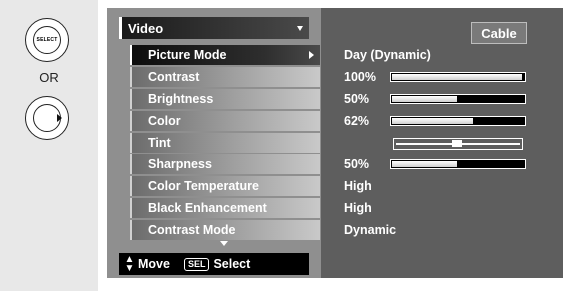 This screenshot has height=291, width=570. Describe the element at coordinates (180, 164) in the screenshot. I see `menu-item-label: Sharpness` at that location.